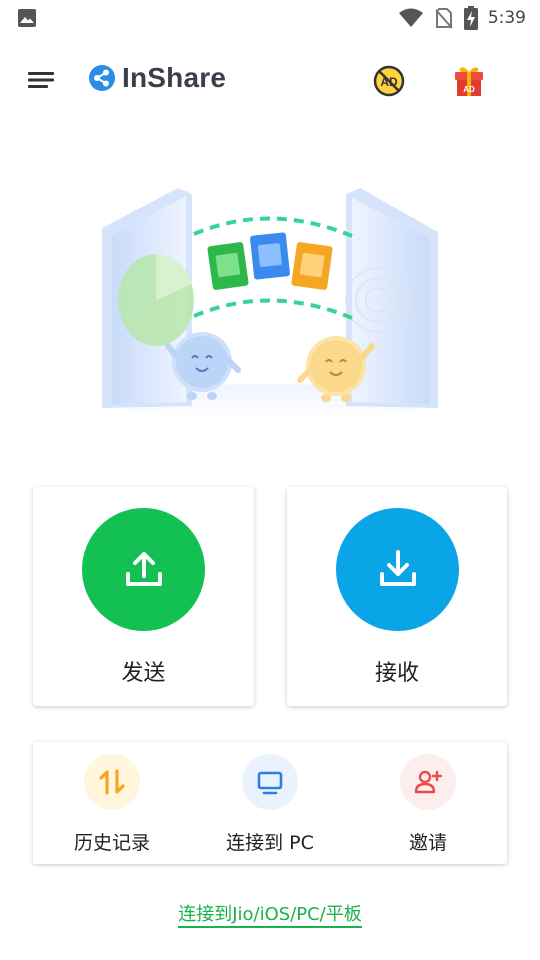 Image resolution: width=540 pixels, height=960 pixels. Describe the element at coordinates (111, 843) in the screenshot. I see `history-label: 历史记录` at that location.